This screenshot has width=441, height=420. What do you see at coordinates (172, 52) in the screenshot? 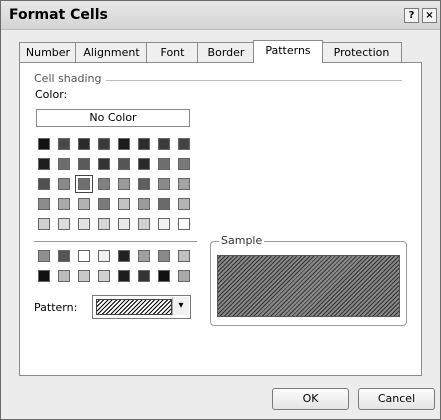
I see `tab-font: Font` at bounding box center [172, 52].